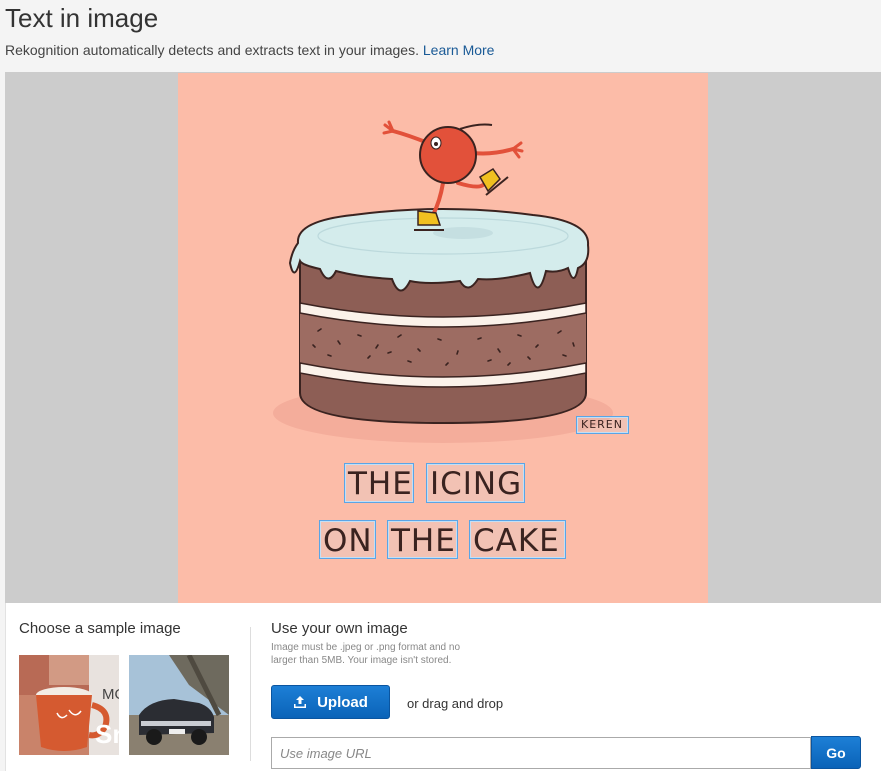  I want to click on car-image, so click(179, 705).